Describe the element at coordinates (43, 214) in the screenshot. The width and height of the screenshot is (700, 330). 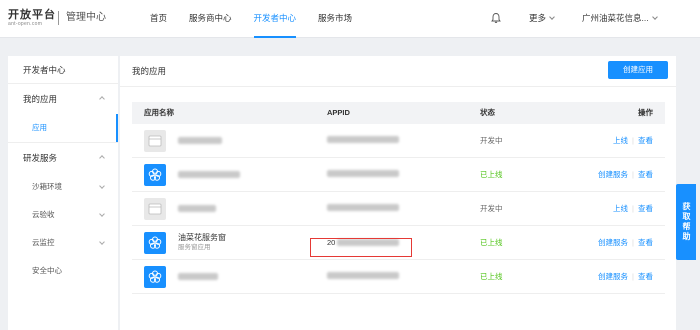
I see `sidebar-item-label: 云验收` at that location.